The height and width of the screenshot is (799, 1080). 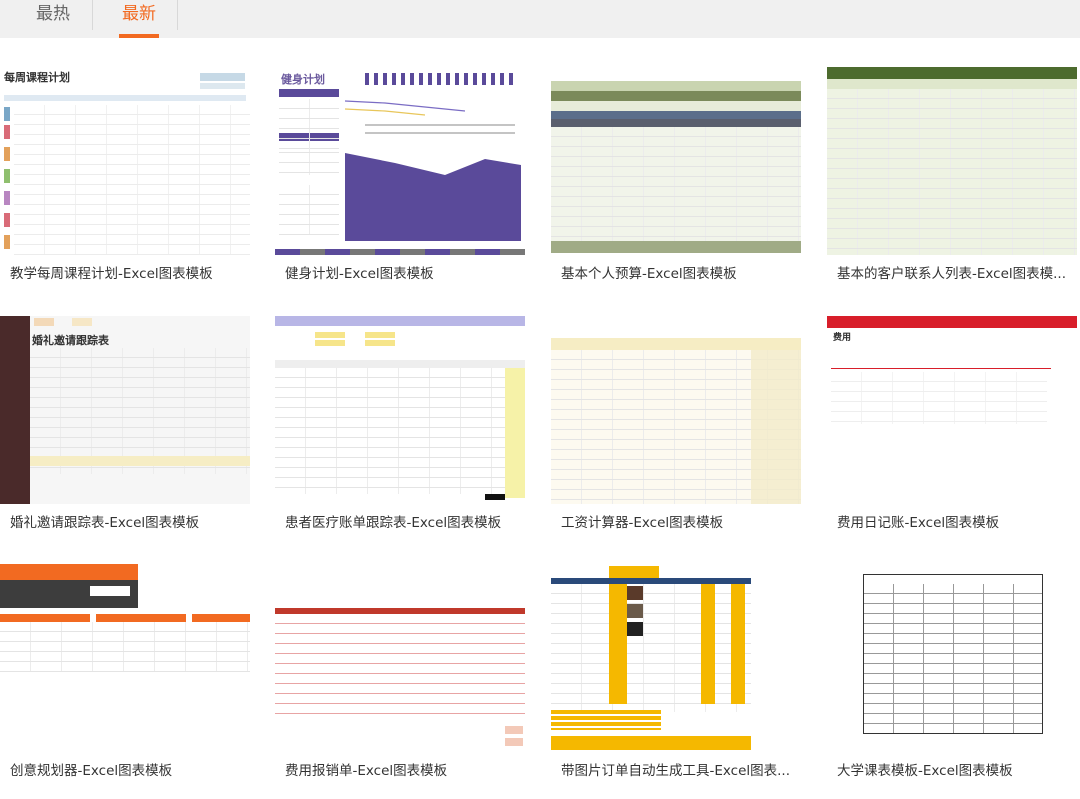 What do you see at coordinates (842, 338) in the screenshot?
I see `thumb-heading: 费用` at bounding box center [842, 338].